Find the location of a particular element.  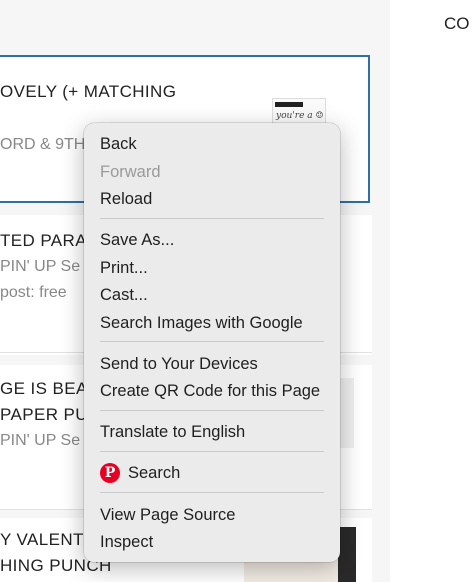

menu-item-pinterest-search: Search is located at coordinates (154, 473).